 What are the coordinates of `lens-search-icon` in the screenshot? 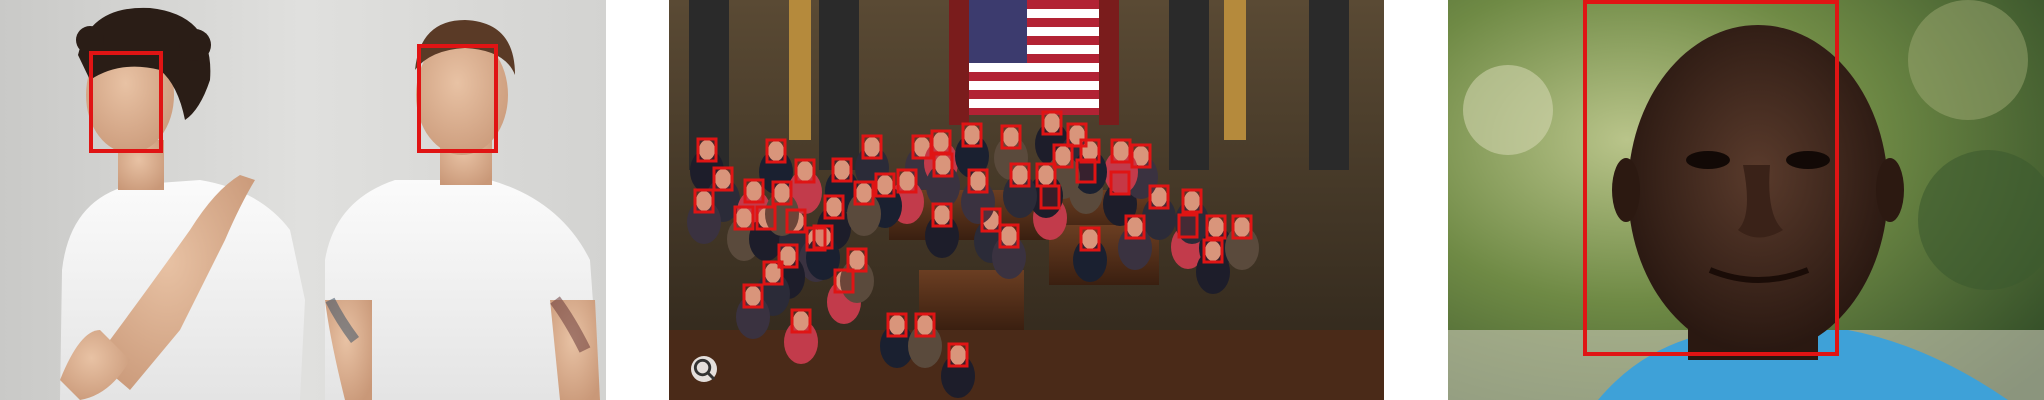 It's located at (704, 369).